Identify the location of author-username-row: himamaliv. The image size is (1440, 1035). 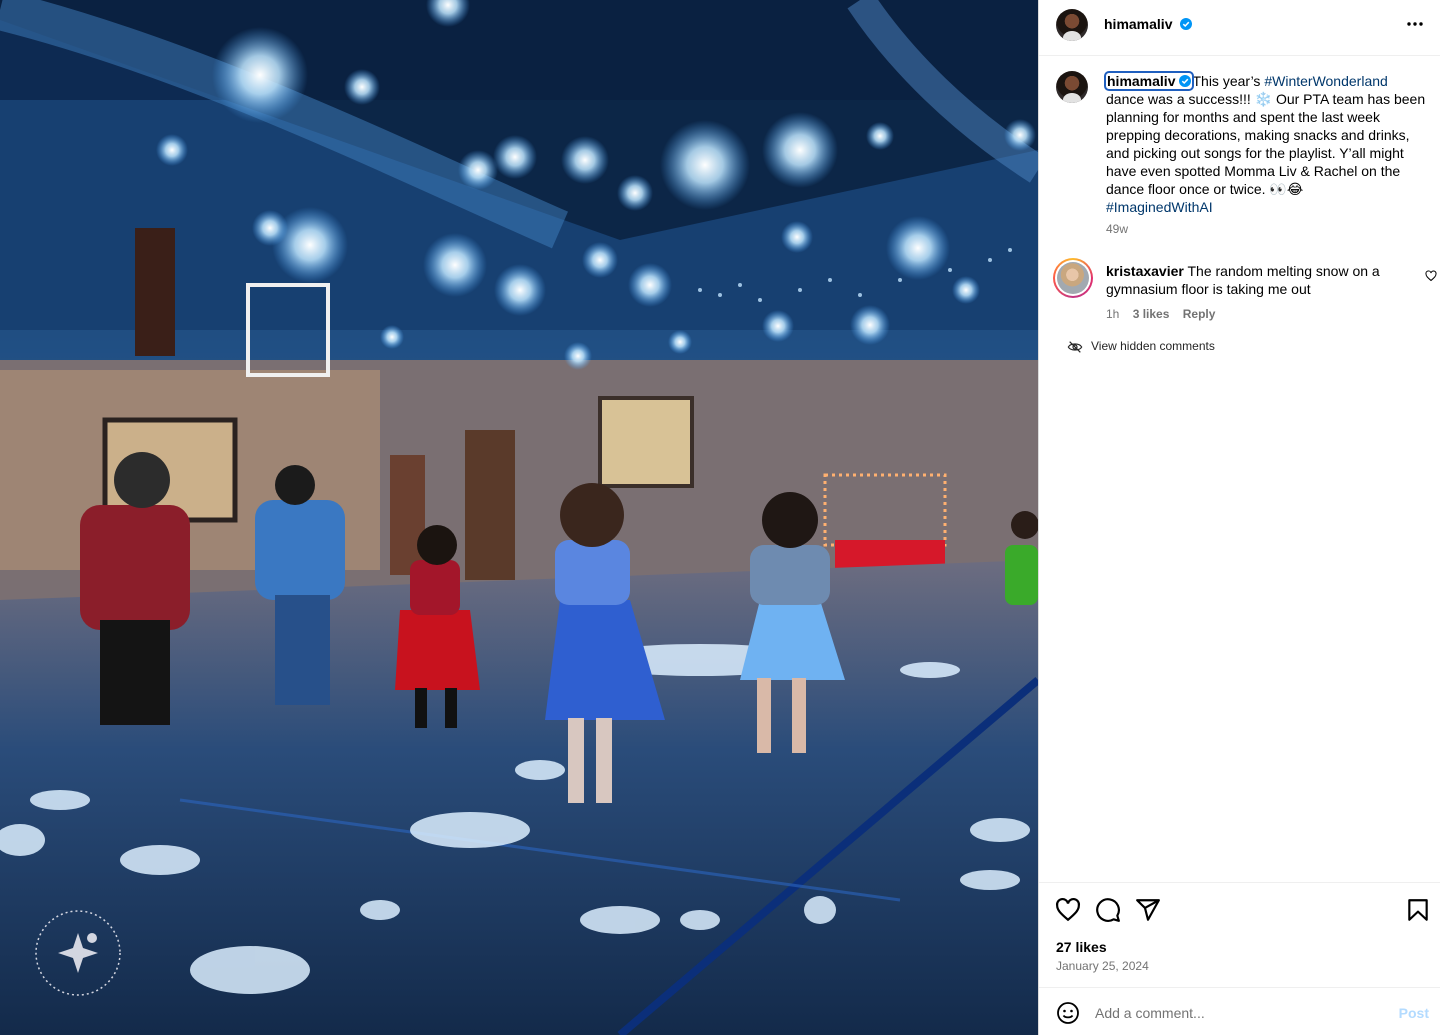
(1148, 24).